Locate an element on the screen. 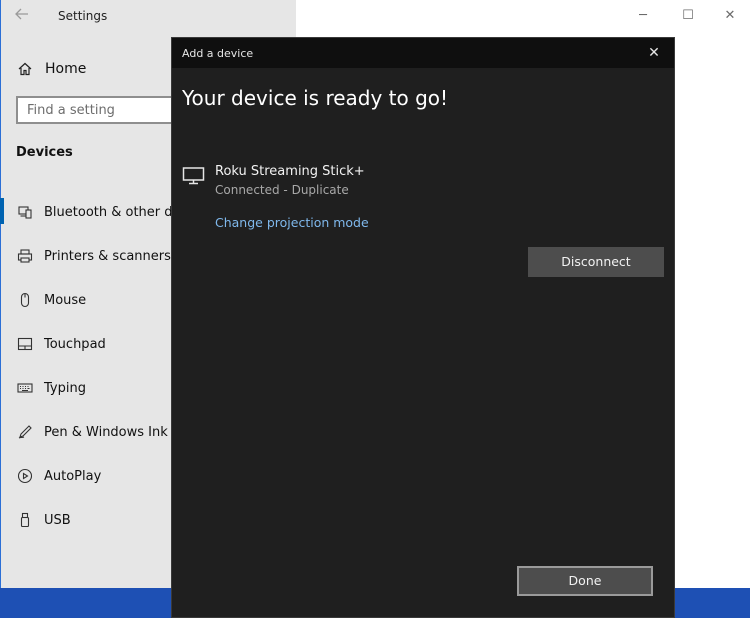 The height and width of the screenshot is (618, 750). settings-titlebar: Settings ─ ☐ ✕ is located at coordinates (375, 16).